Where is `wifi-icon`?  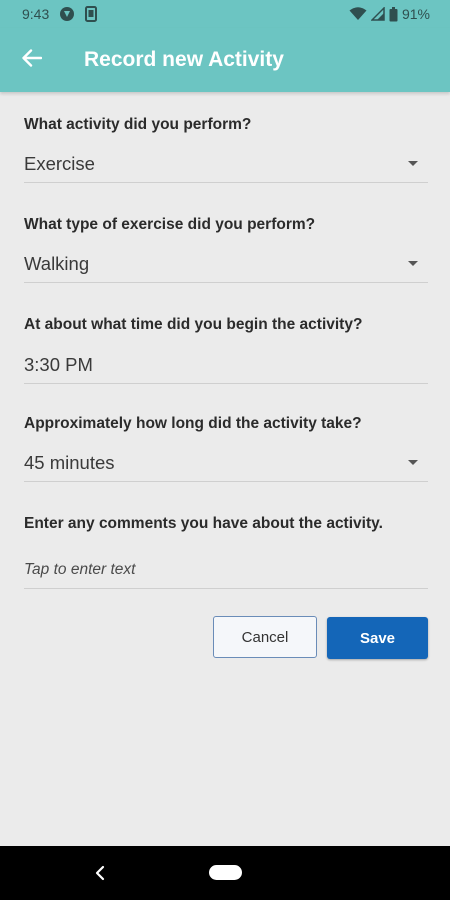
wifi-icon is located at coordinates (358, 14).